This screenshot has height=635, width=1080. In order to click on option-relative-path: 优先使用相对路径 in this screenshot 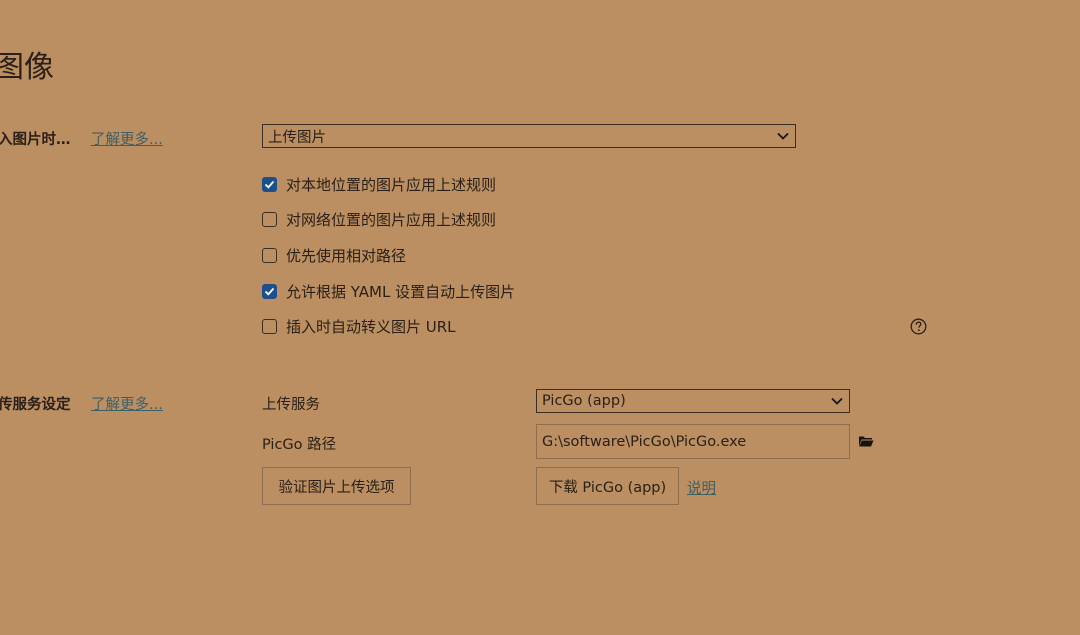, I will do `click(334, 255)`.